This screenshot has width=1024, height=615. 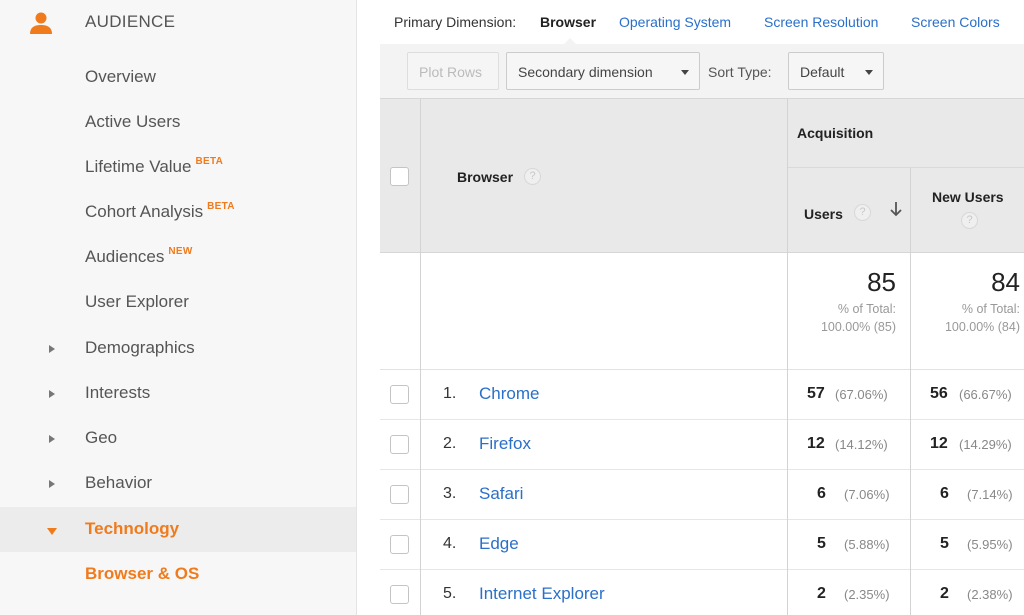 I want to click on sidebar-item-demographics: Demographics, so click(x=178, y=348).